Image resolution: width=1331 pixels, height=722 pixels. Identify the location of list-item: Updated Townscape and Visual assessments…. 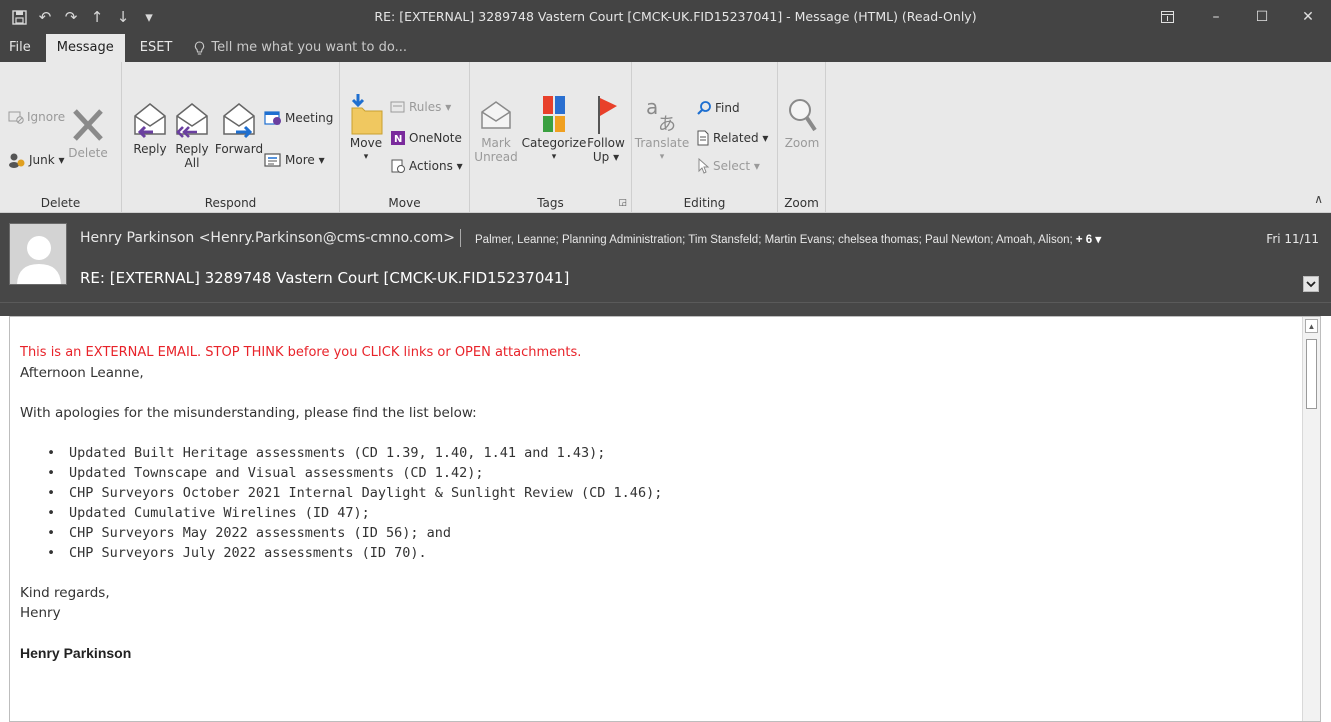
(668, 473).